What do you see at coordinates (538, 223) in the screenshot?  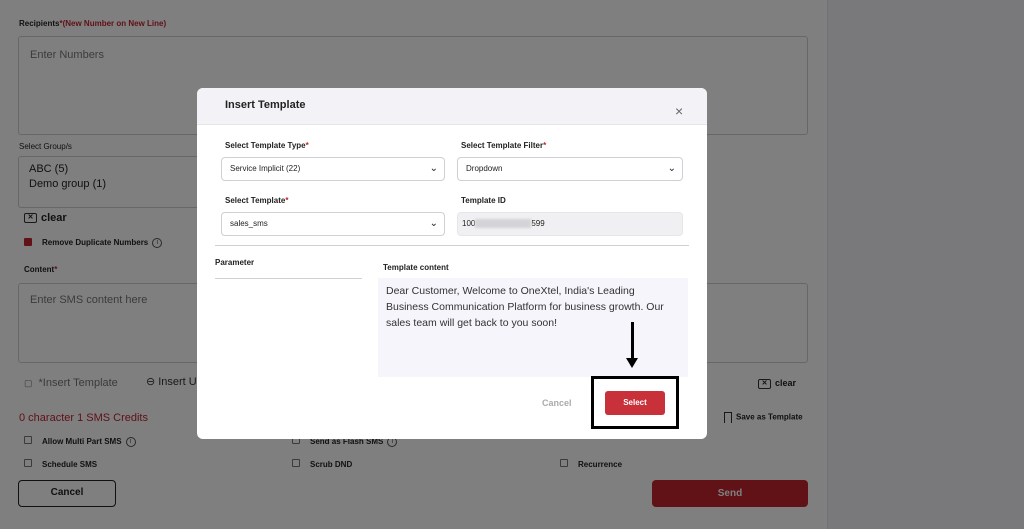 I see `template-id-suffix: 599` at bounding box center [538, 223].